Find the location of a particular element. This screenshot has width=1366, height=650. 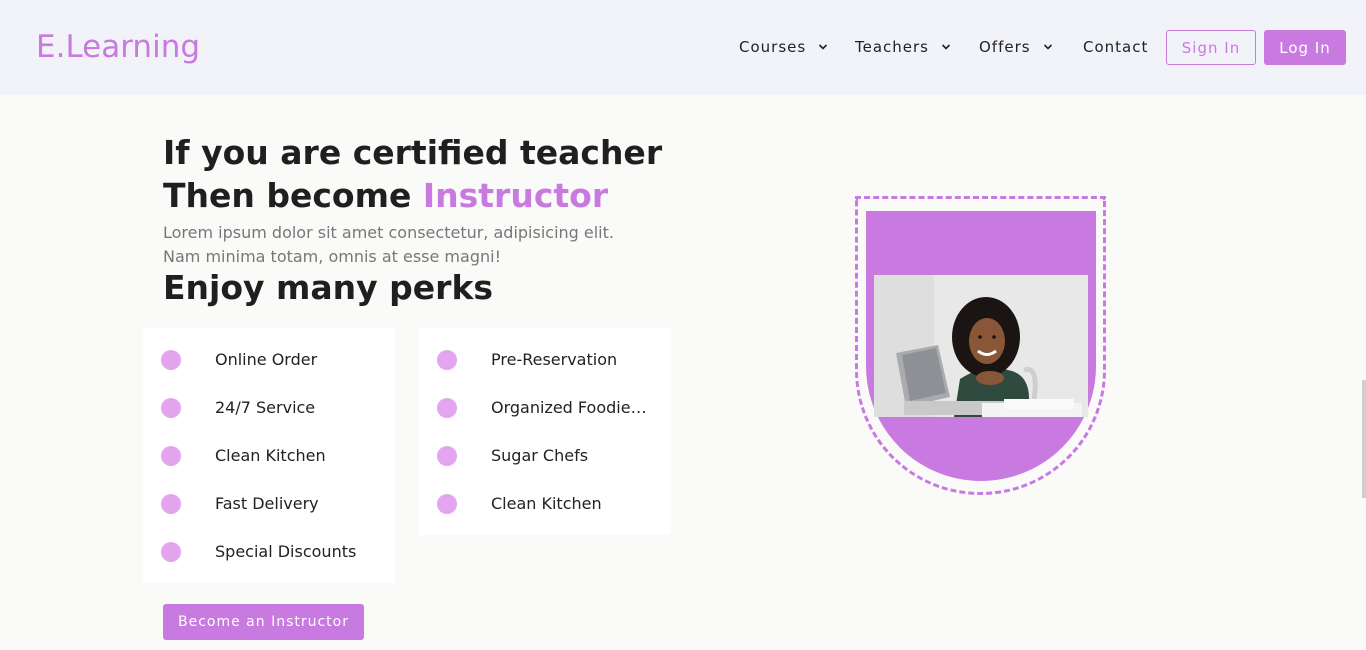

hero-heading-highlight: Instructor is located at coordinates (515, 195).